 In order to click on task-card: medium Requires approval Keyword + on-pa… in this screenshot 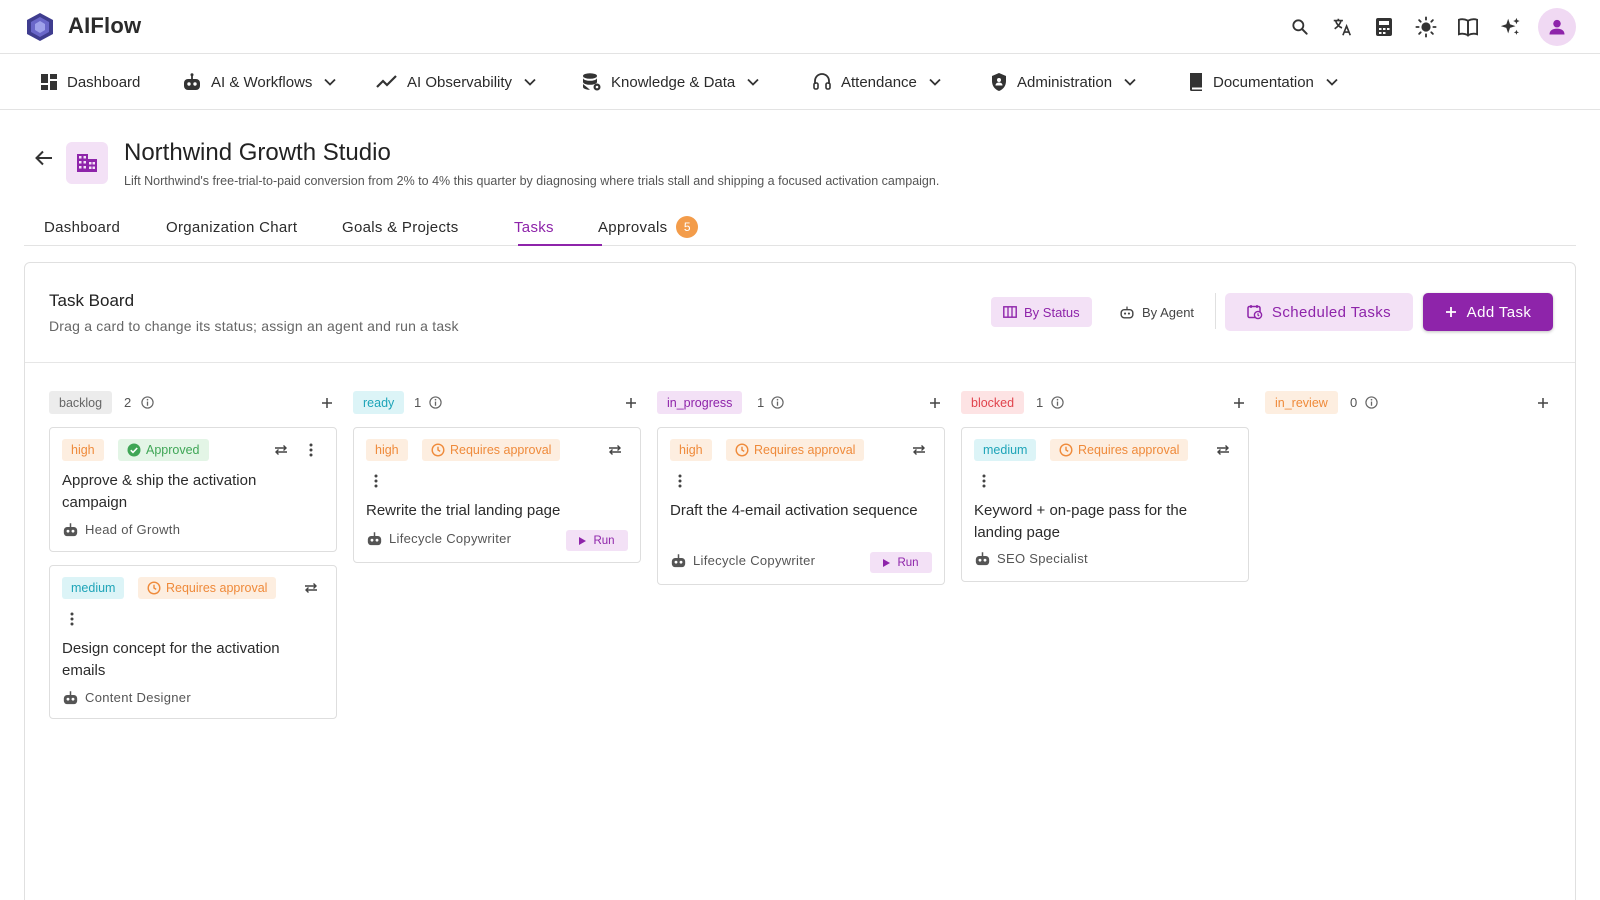, I will do `click(1105, 504)`.